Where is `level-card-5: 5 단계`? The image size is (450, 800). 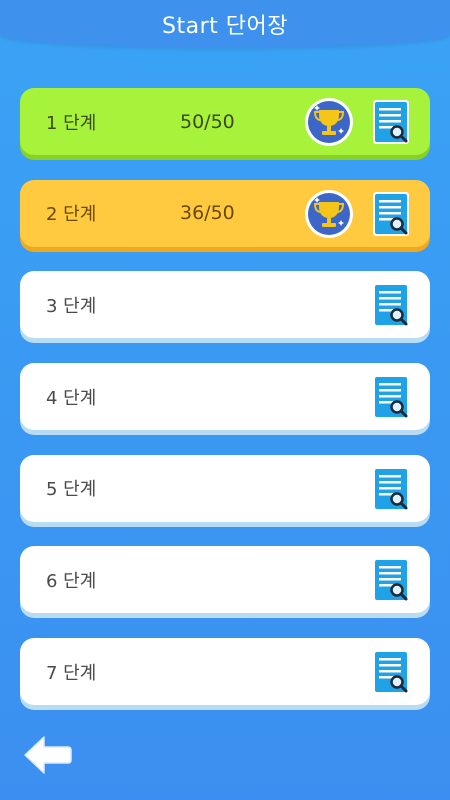 level-card-5: 5 단계 is located at coordinates (225, 488).